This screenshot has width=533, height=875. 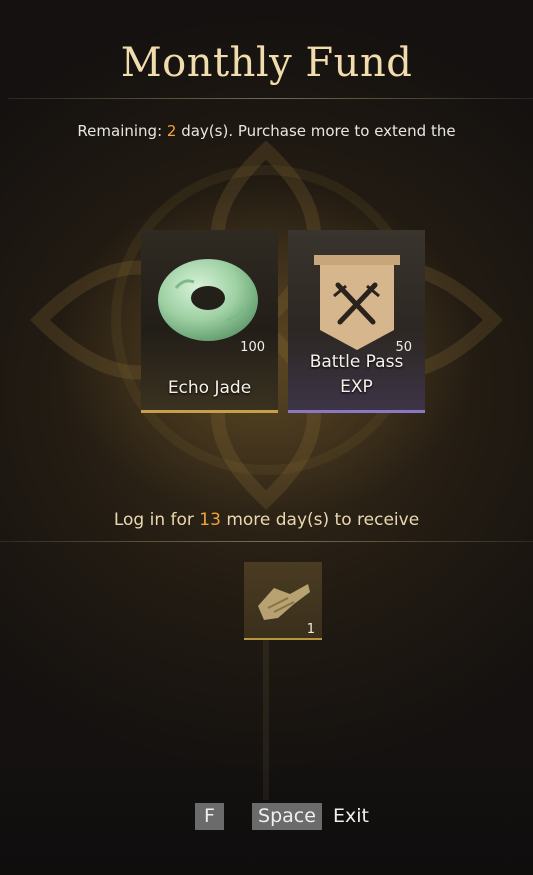 What do you see at coordinates (270, 98) in the screenshot?
I see `title-divider` at bounding box center [270, 98].